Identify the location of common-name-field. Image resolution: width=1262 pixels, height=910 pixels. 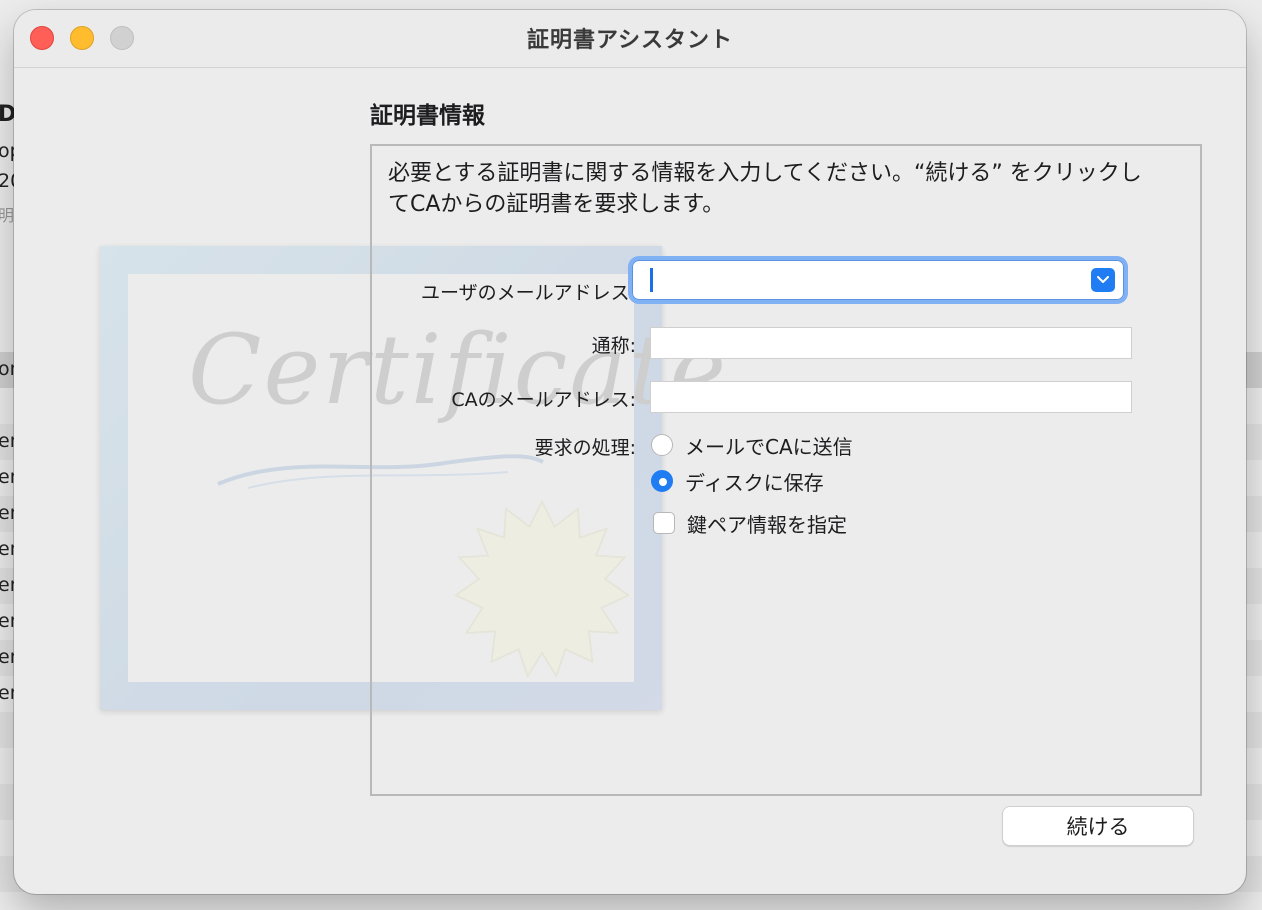
(891, 343).